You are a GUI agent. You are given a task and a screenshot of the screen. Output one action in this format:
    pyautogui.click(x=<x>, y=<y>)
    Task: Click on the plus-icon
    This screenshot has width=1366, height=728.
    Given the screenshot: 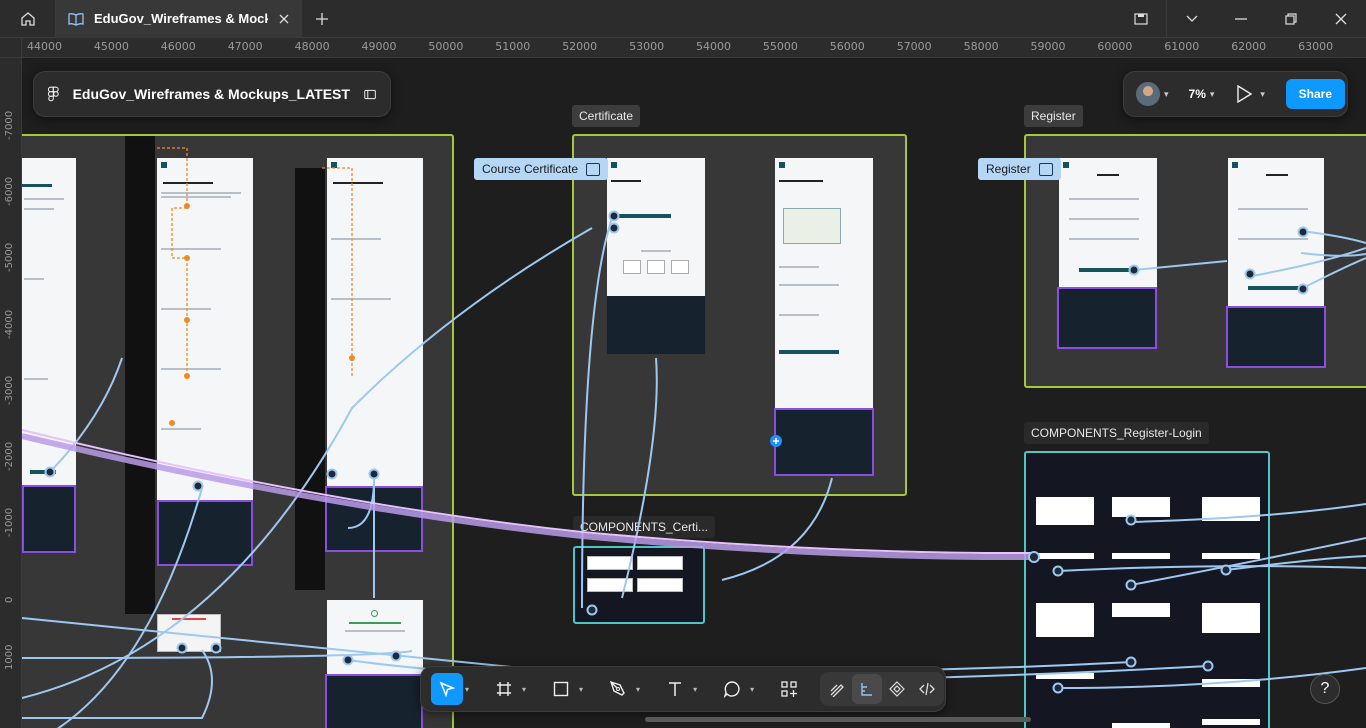 What is the action you would take?
    pyautogui.click(x=322, y=18)
    